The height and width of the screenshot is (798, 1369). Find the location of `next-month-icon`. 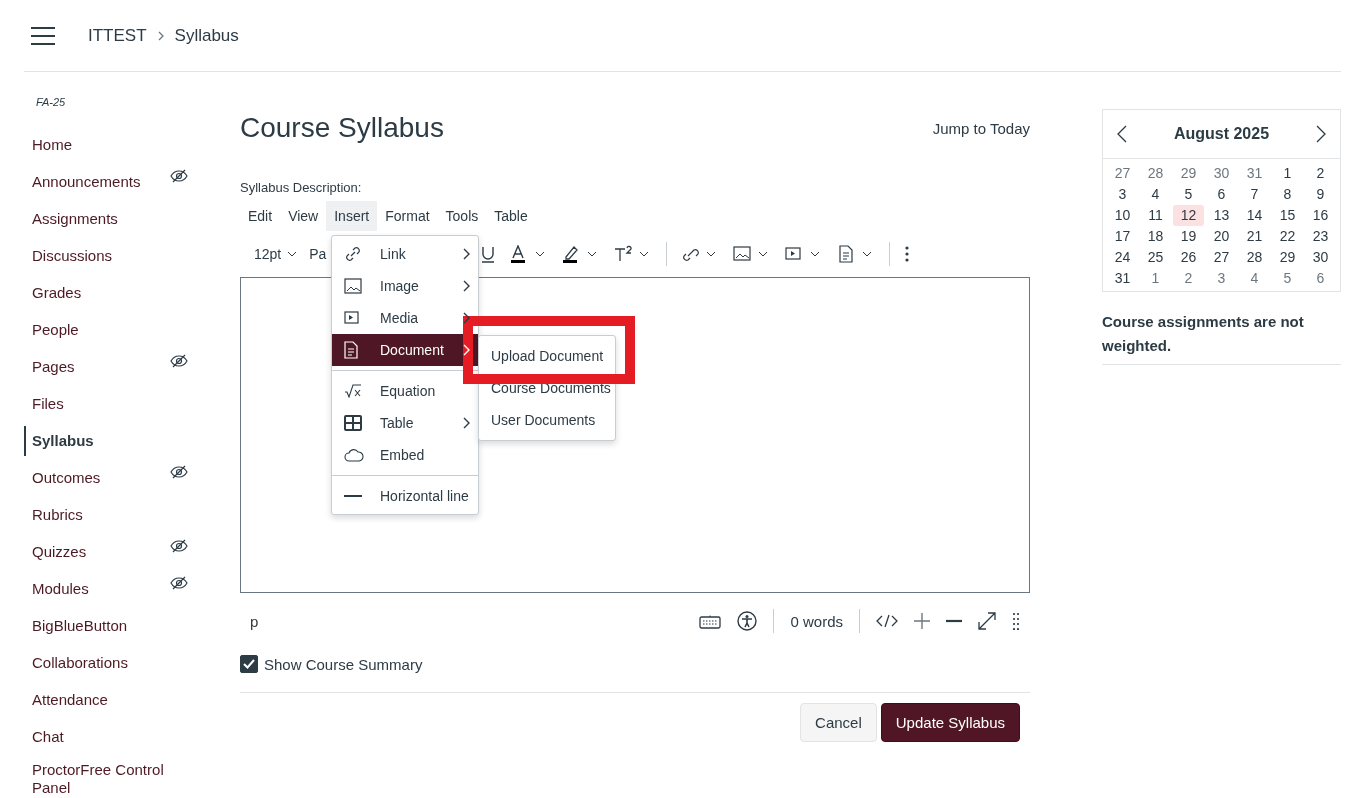

next-month-icon is located at coordinates (1321, 134).